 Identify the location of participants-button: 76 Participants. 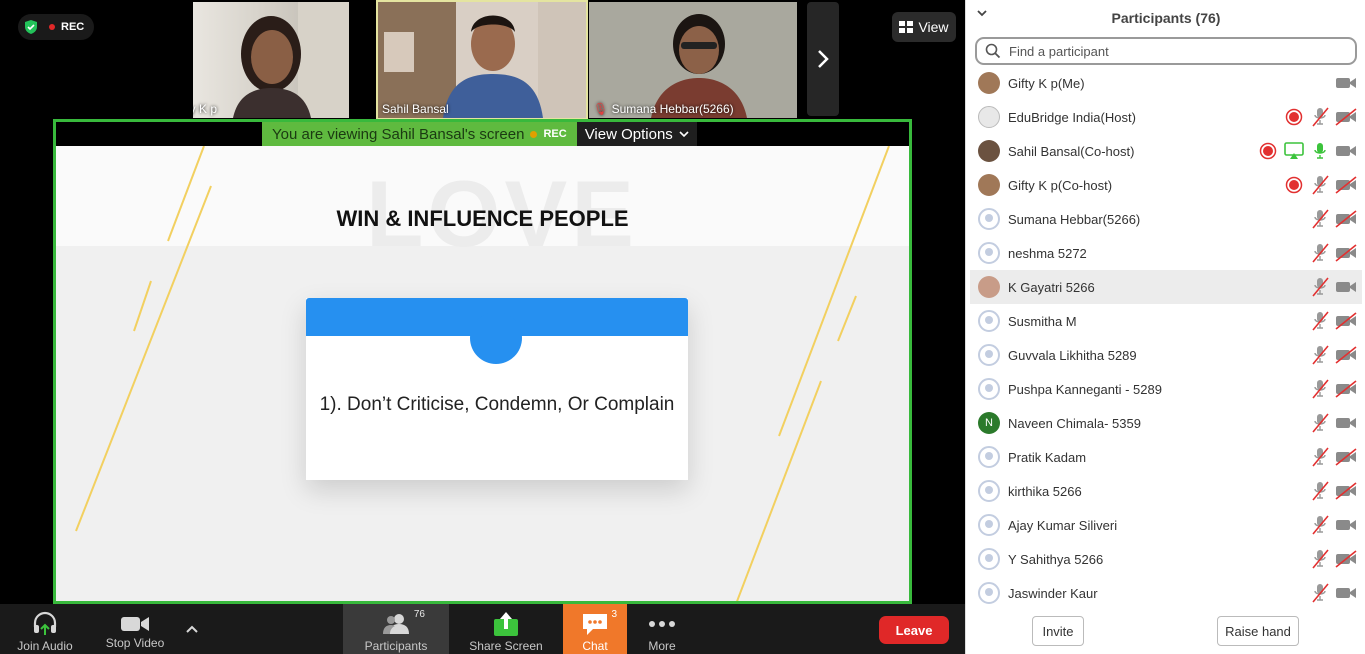
(396, 629).